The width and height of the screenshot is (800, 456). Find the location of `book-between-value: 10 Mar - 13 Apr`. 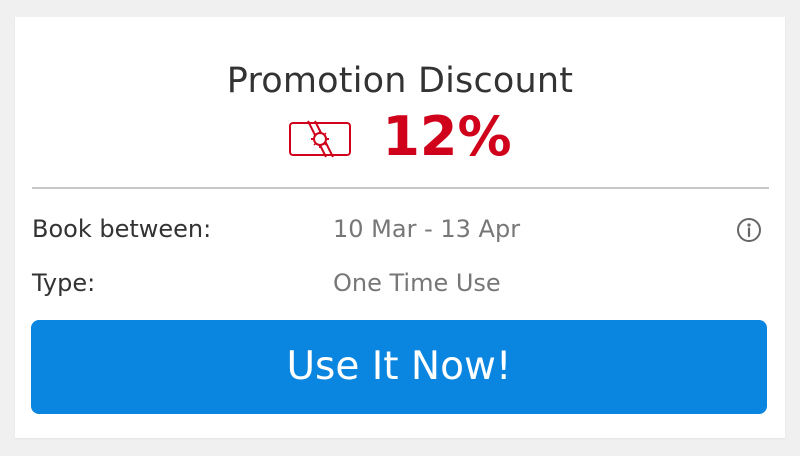

book-between-value: 10 Mar - 13 Apr is located at coordinates (427, 229).